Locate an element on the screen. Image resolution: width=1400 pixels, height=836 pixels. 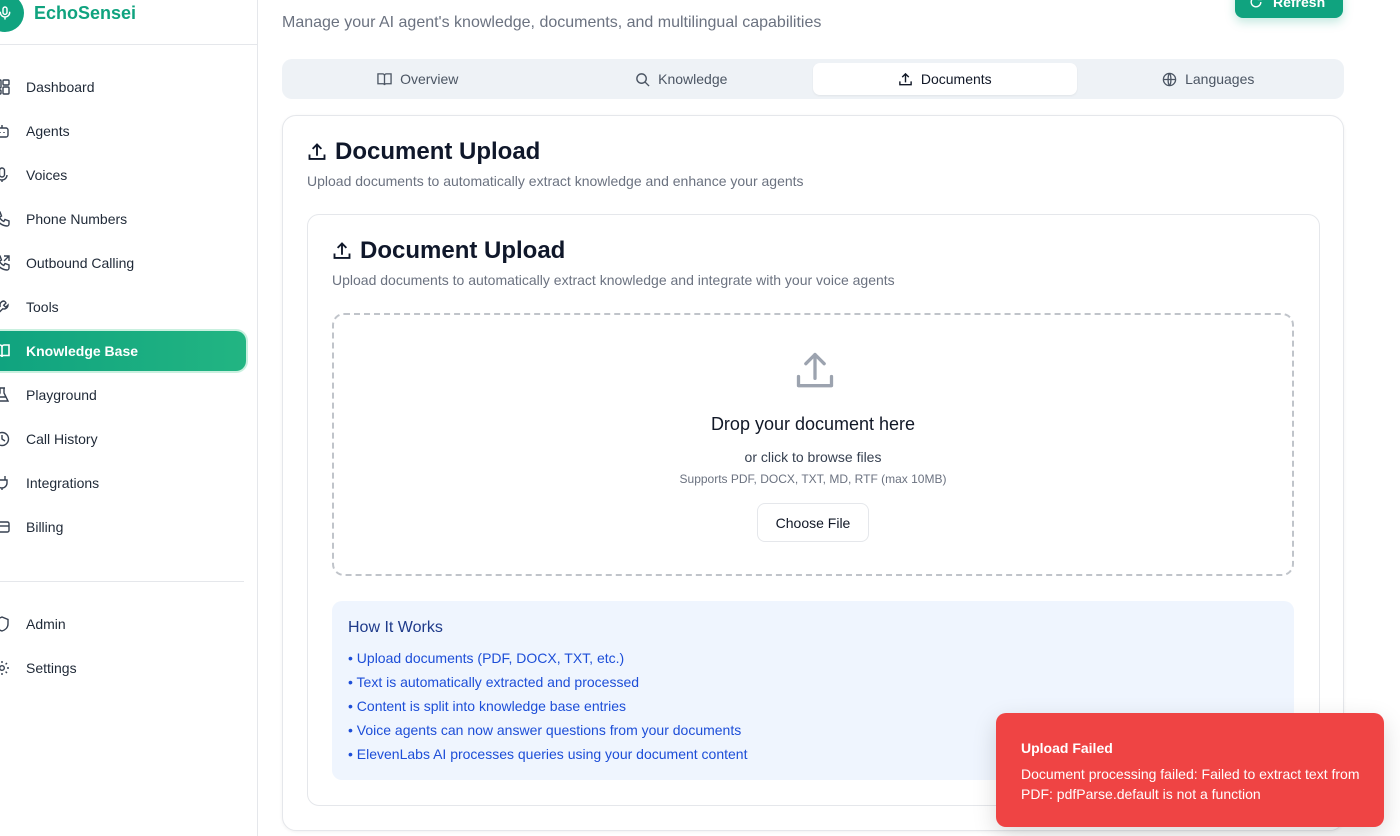
search-icon is located at coordinates (643, 79).